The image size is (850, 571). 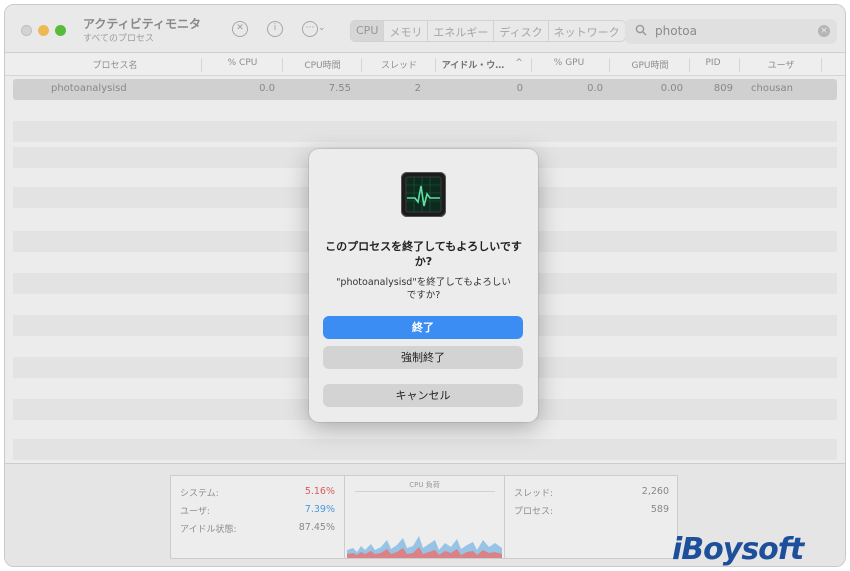 I want to click on watermark-logo: iBoysoft, so click(x=738, y=549).